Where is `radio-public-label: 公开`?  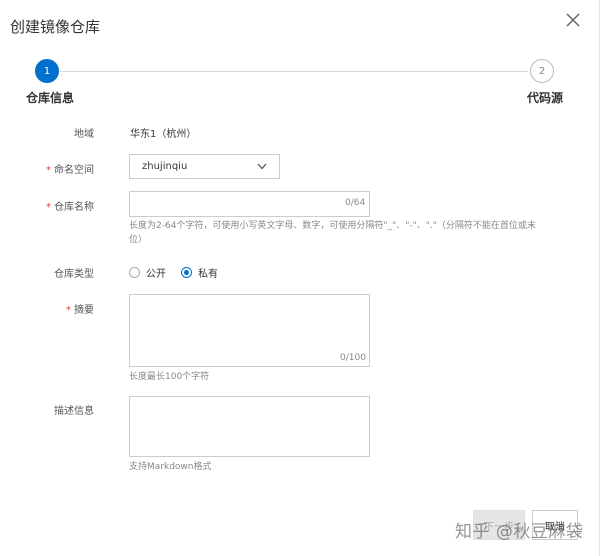 radio-public-label: 公开 is located at coordinates (156, 274).